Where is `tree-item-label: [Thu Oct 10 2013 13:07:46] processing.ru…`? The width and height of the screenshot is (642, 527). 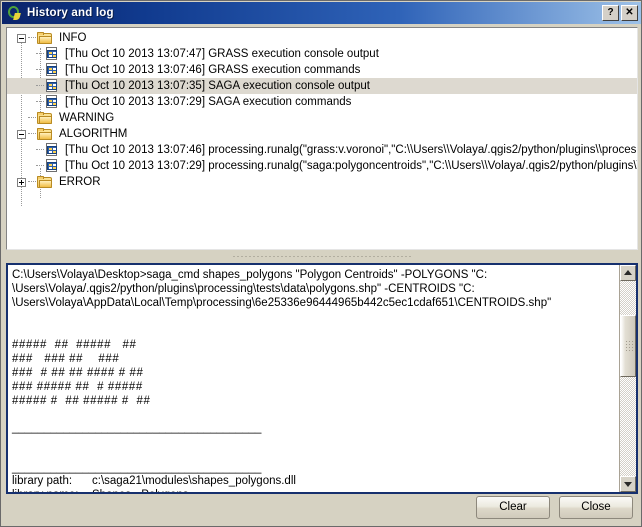
tree-item-label: [Thu Oct 10 2013 13:07:46] processing.ru… is located at coordinates (351, 150).